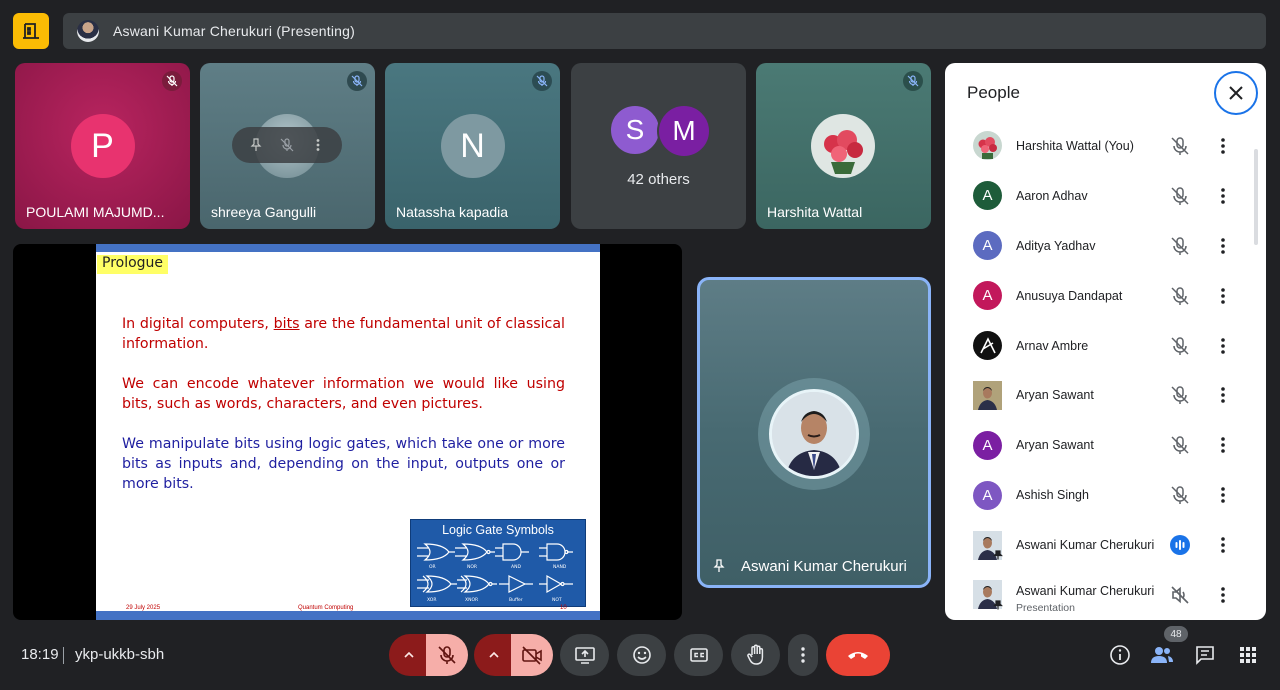  Describe the element at coordinates (409, 655) in the screenshot. I see `audio-options-button` at that location.